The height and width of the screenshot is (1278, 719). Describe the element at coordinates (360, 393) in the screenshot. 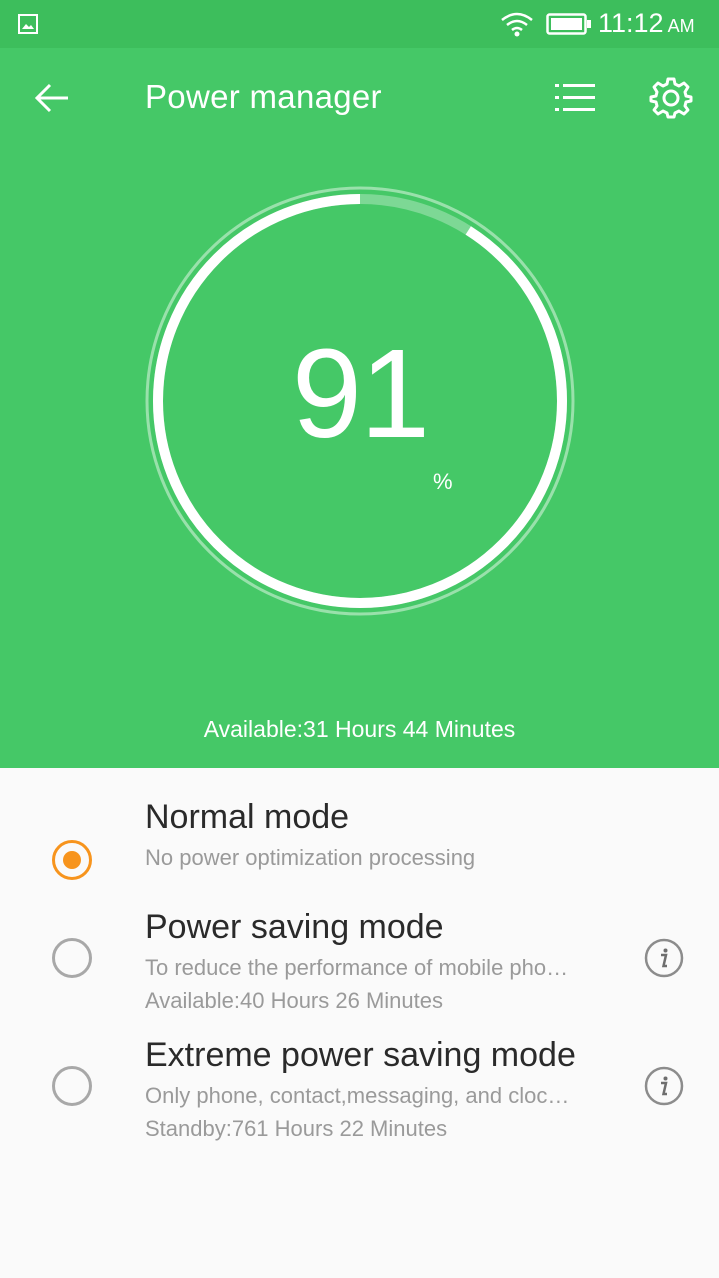

I see `battery-percent: 91` at that location.